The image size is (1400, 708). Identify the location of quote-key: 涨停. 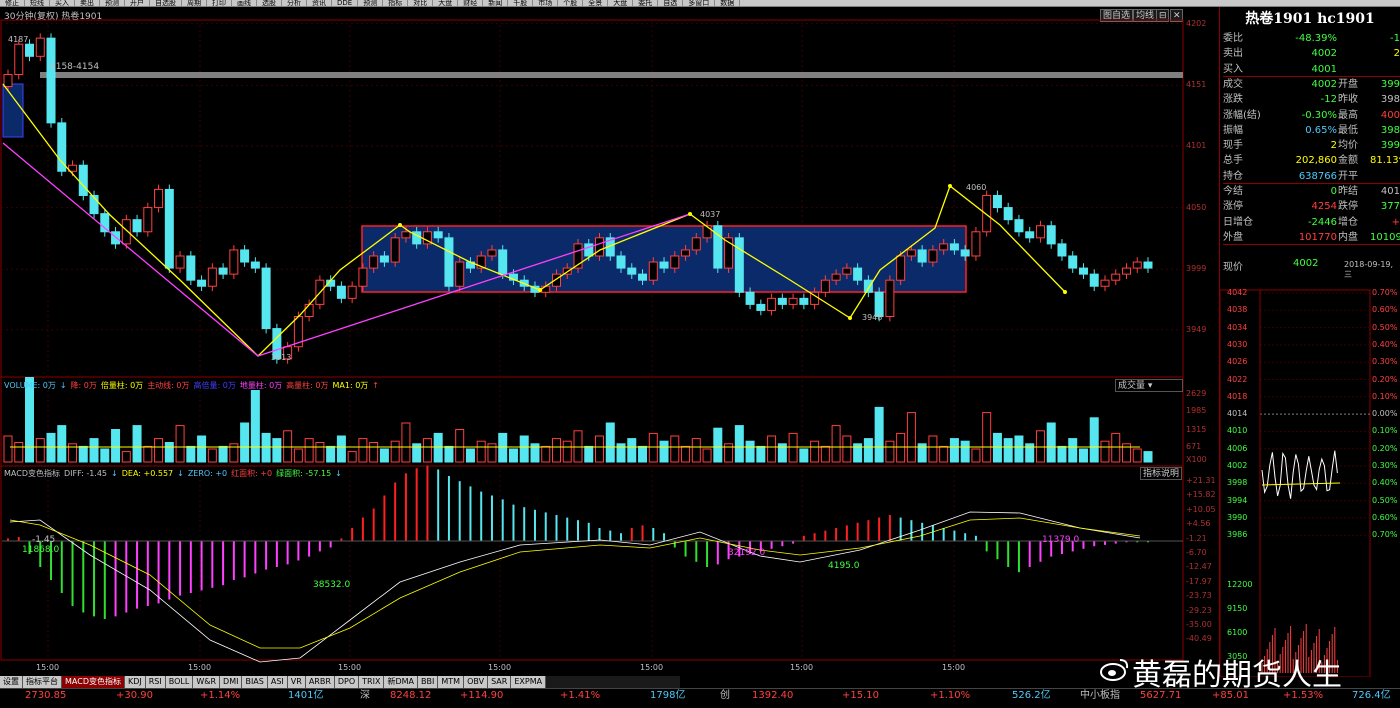
(1233, 207).